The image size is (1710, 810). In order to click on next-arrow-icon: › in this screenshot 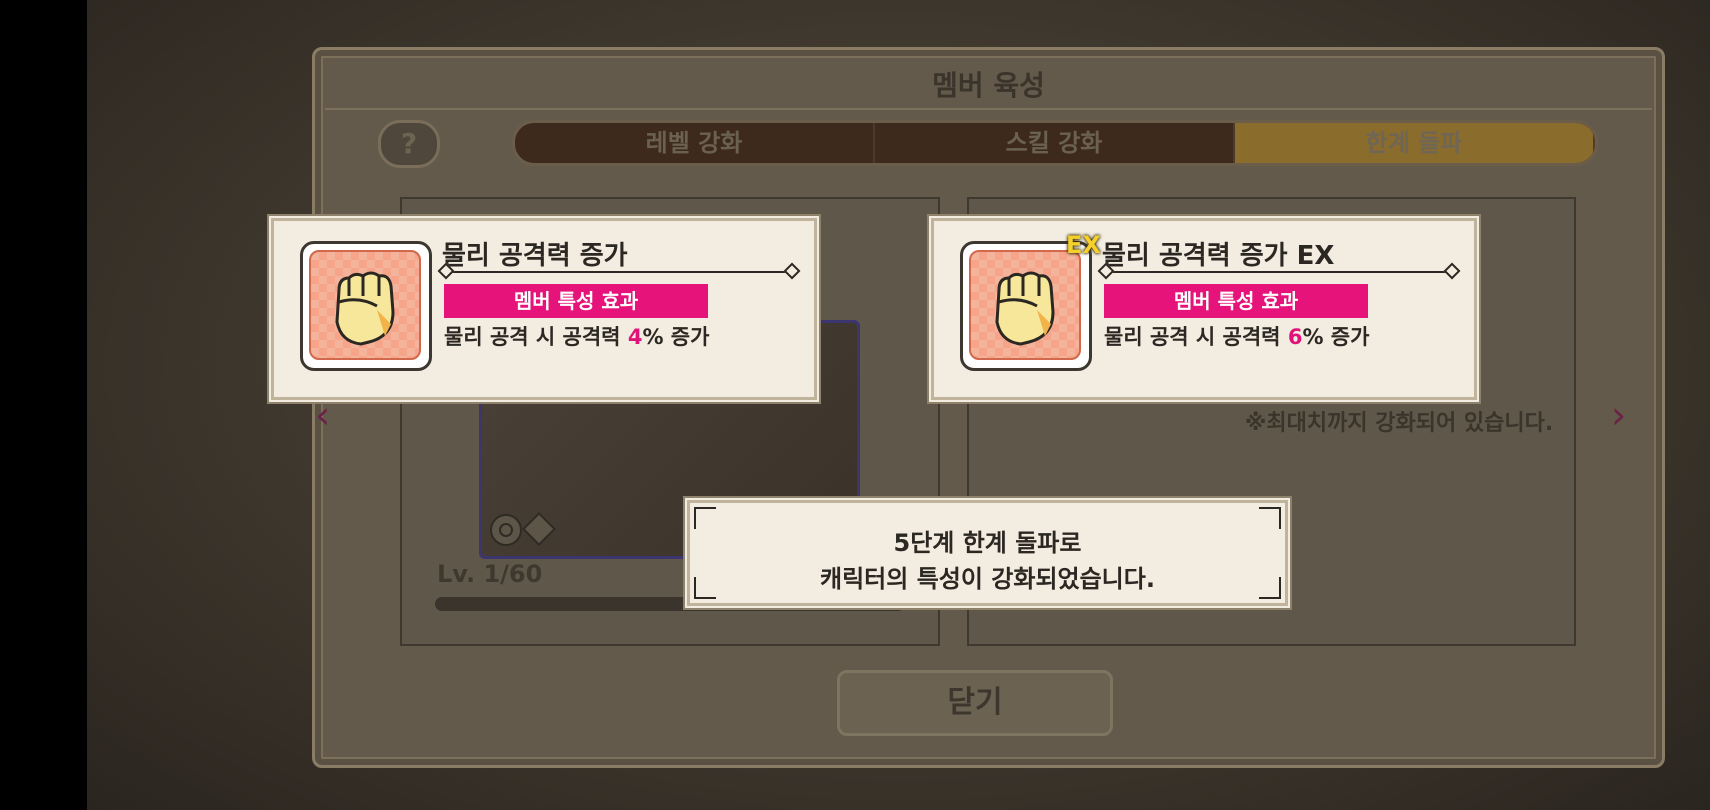, I will do `click(1624, 415)`.